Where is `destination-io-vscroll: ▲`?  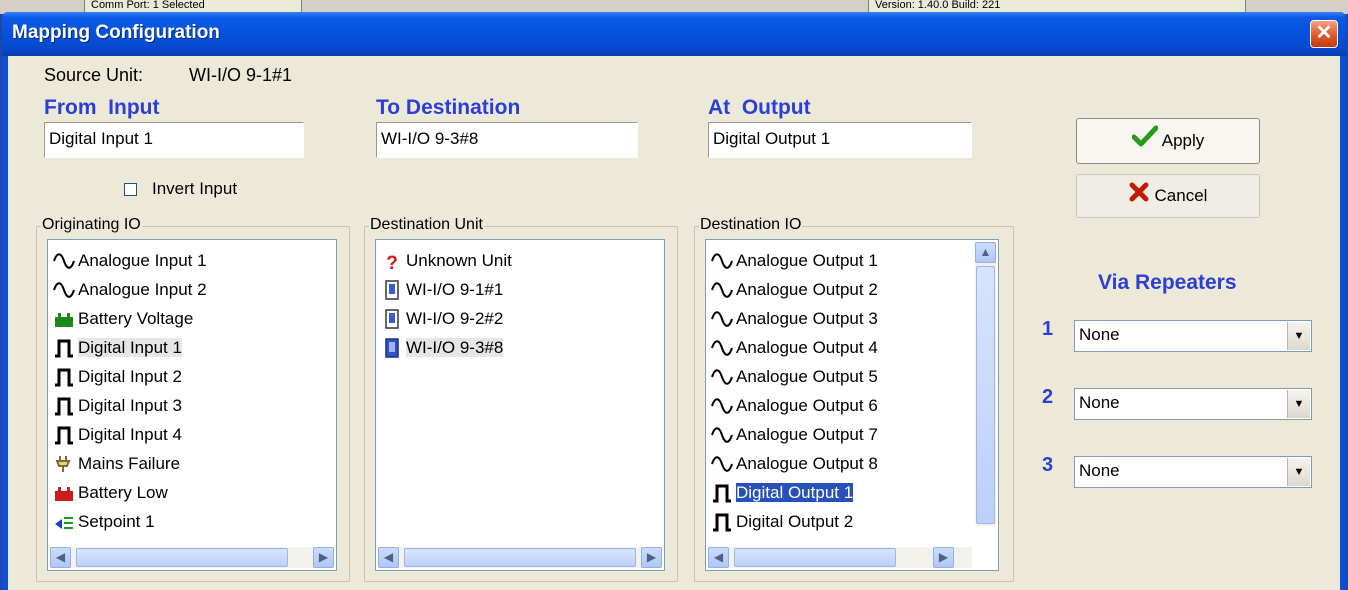
destination-io-vscroll: ▲ is located at coordinates (985, 384).